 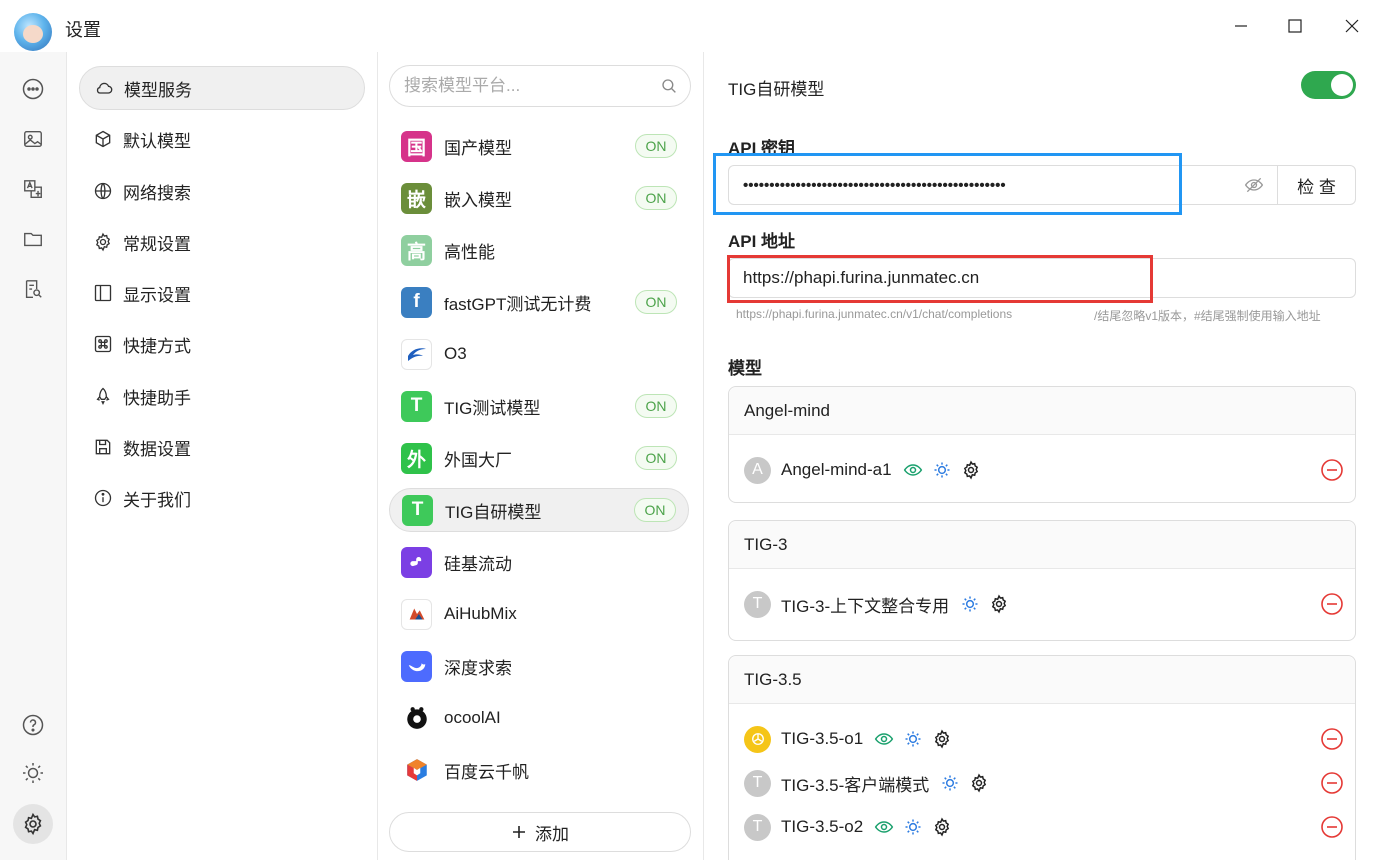 I want to click on nav-item-general-settings: 常规设置, so click(x=222, y=242).